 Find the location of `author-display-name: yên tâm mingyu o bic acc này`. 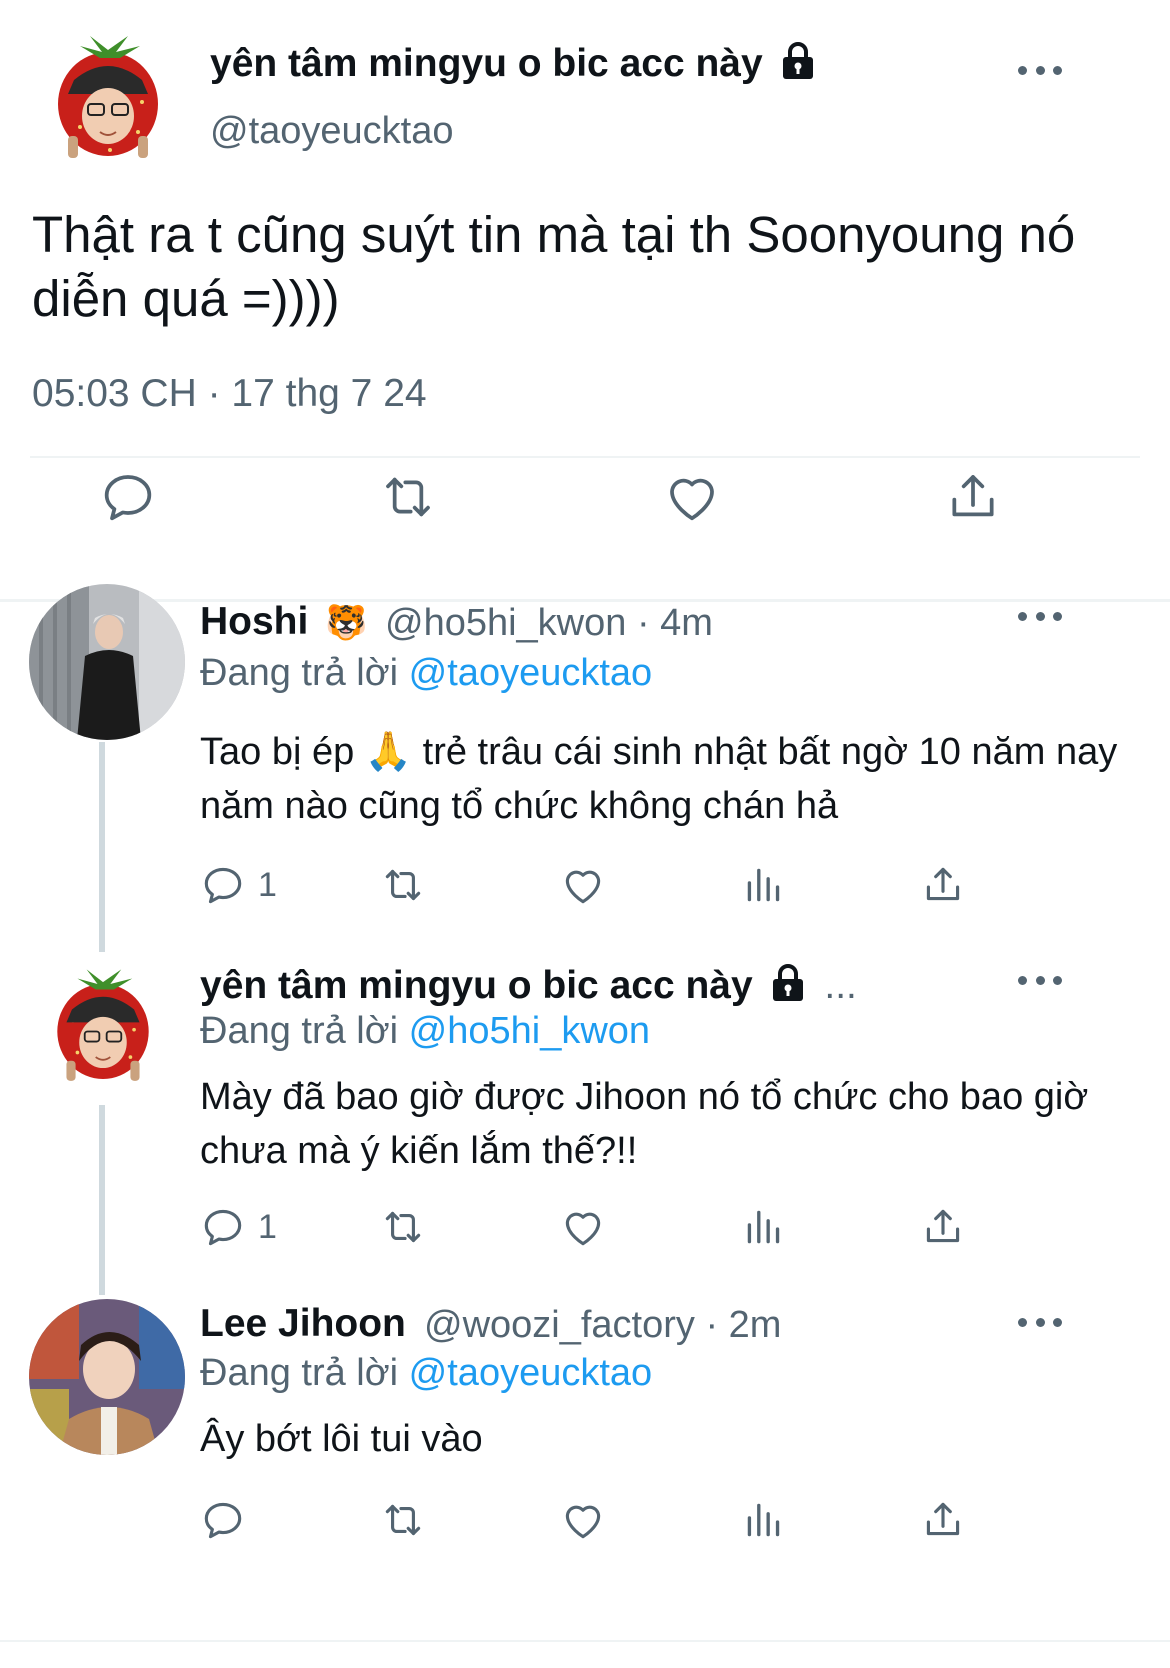

author-display-name: yên tâm mingyu o bic acc này is located at coordinates (513, 66).